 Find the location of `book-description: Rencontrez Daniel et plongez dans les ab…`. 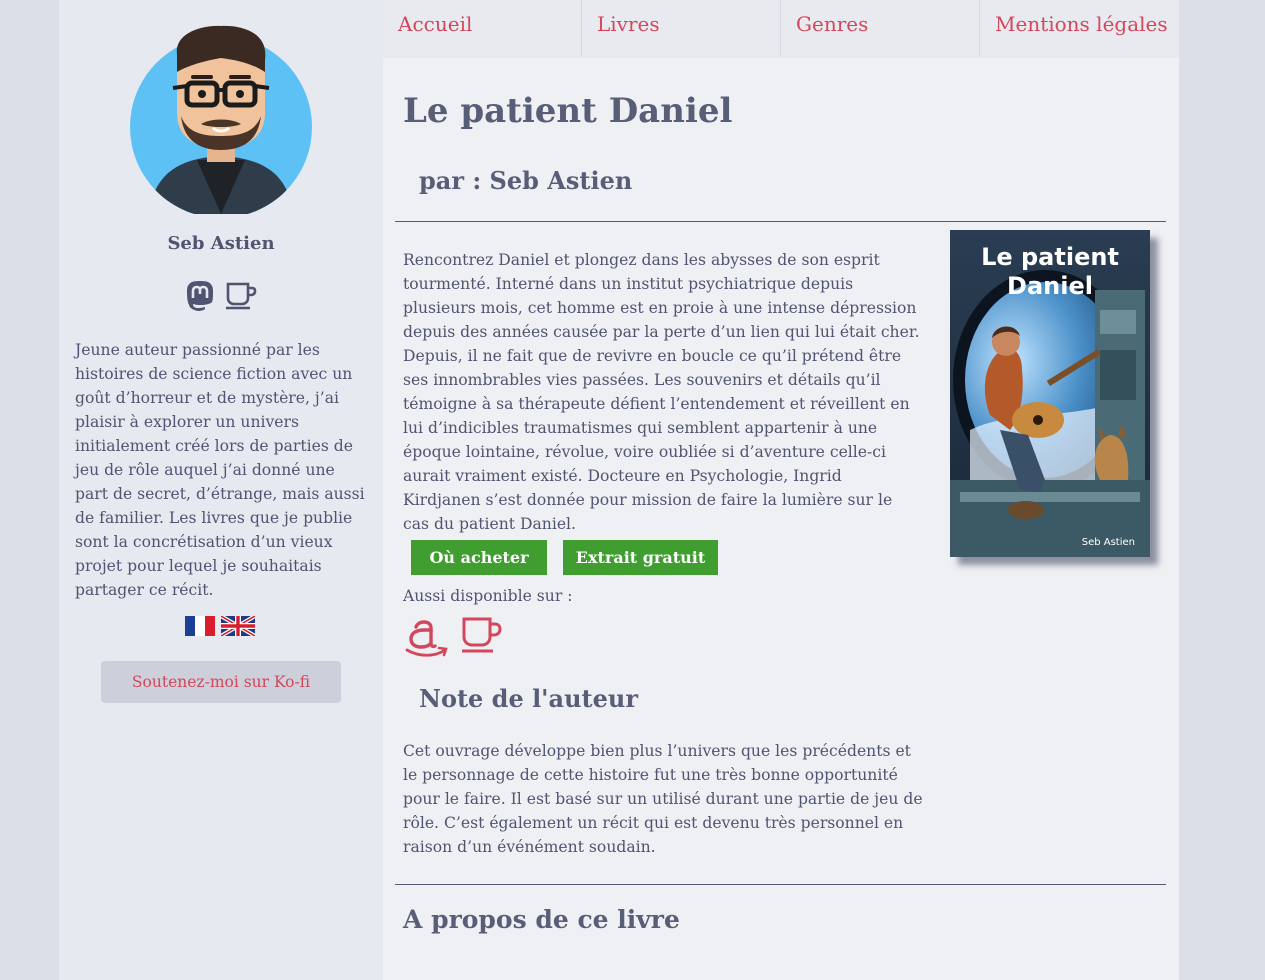

book-description: Rencontrez Daniel et plongez dans les ab… is located at coordinates (661, 392).